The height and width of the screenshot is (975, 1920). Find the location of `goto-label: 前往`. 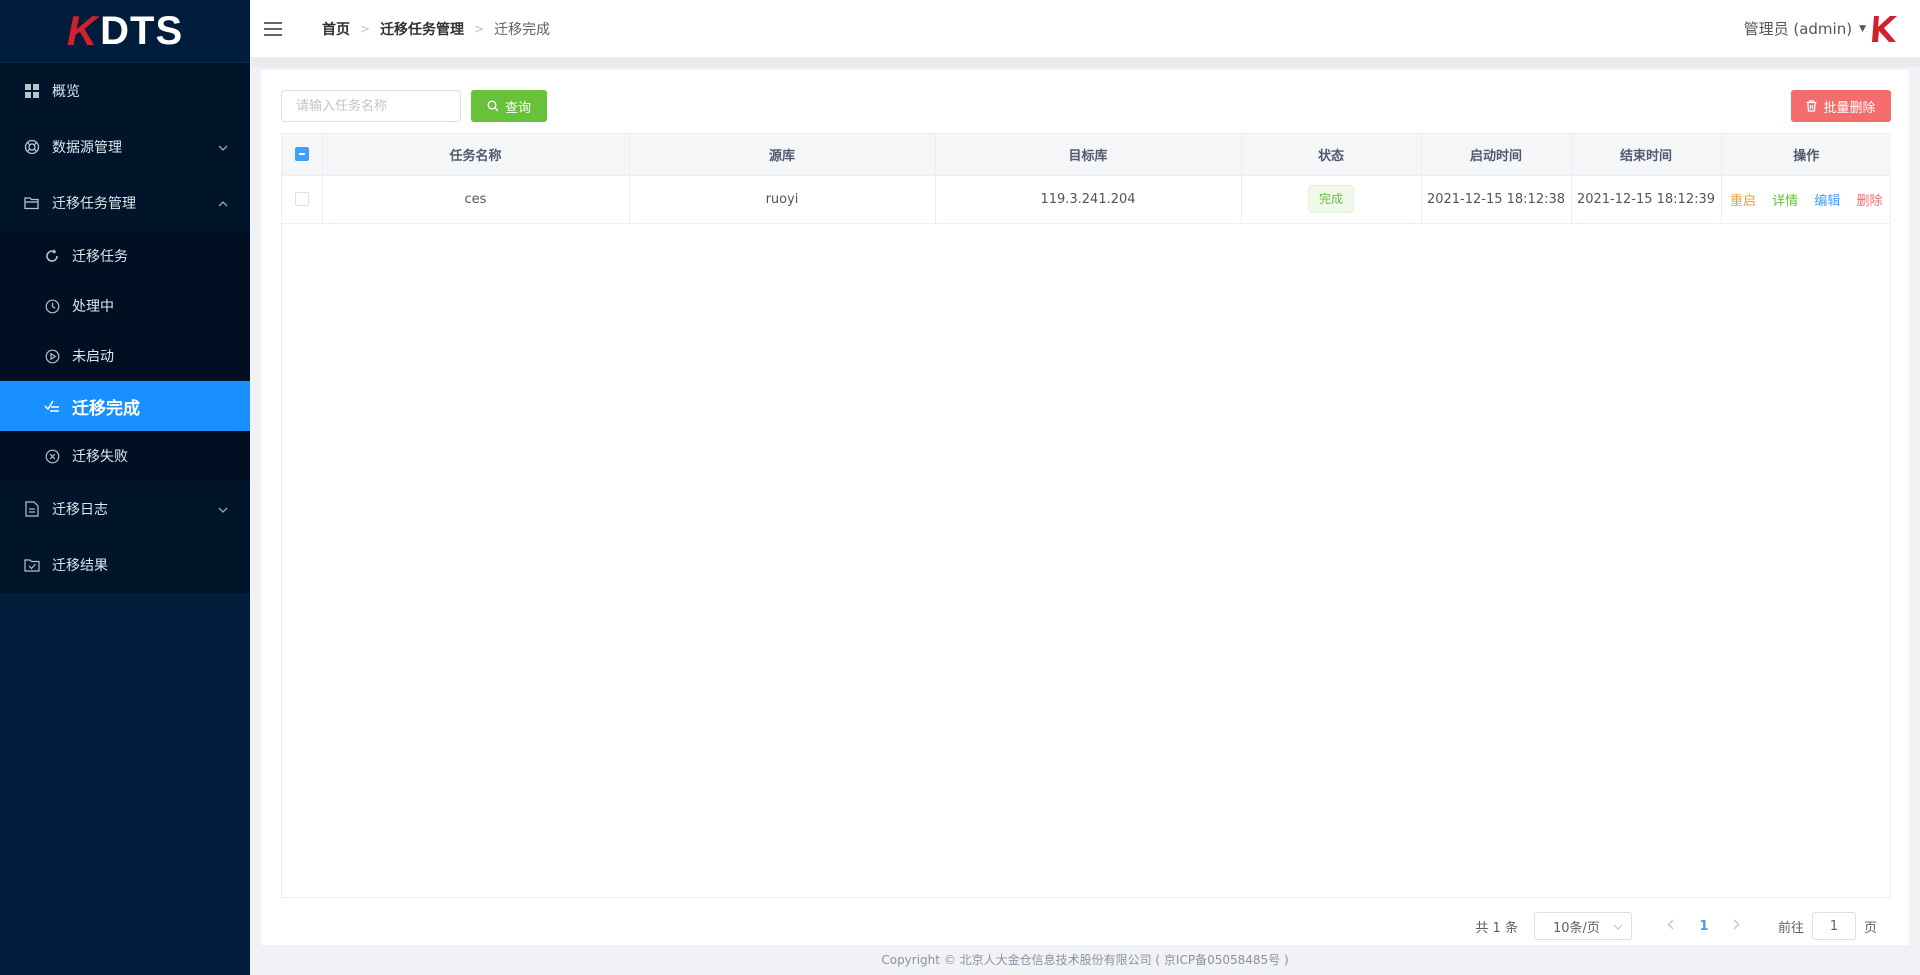

goto-label: 前往 is located at coordinates (1790, 928).